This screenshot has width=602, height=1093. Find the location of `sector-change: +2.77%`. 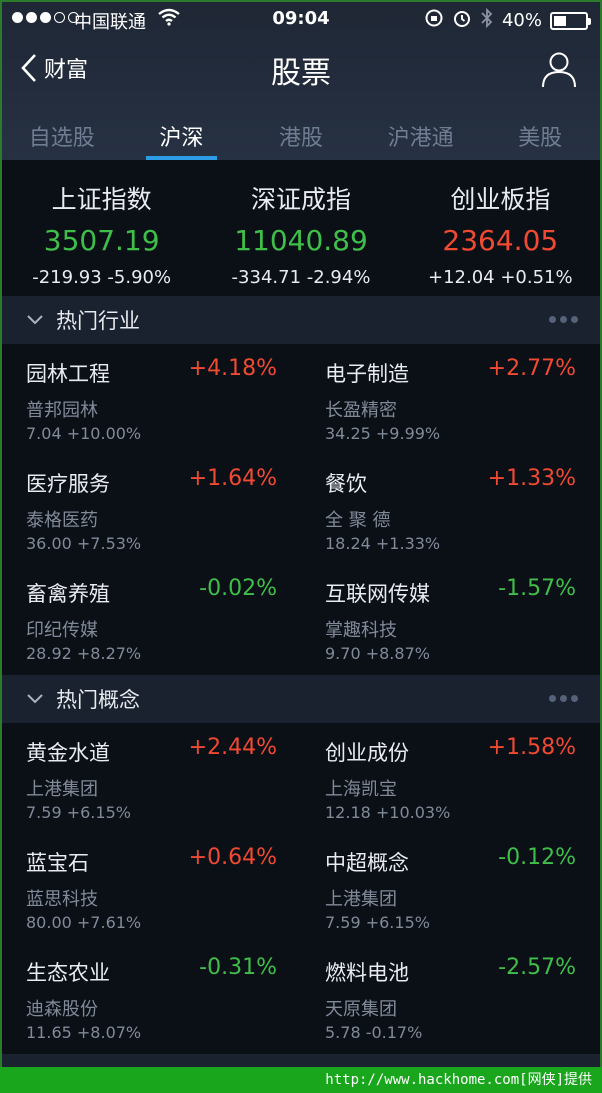

sector-change: +2.77% is located at coordinates (531, 368).